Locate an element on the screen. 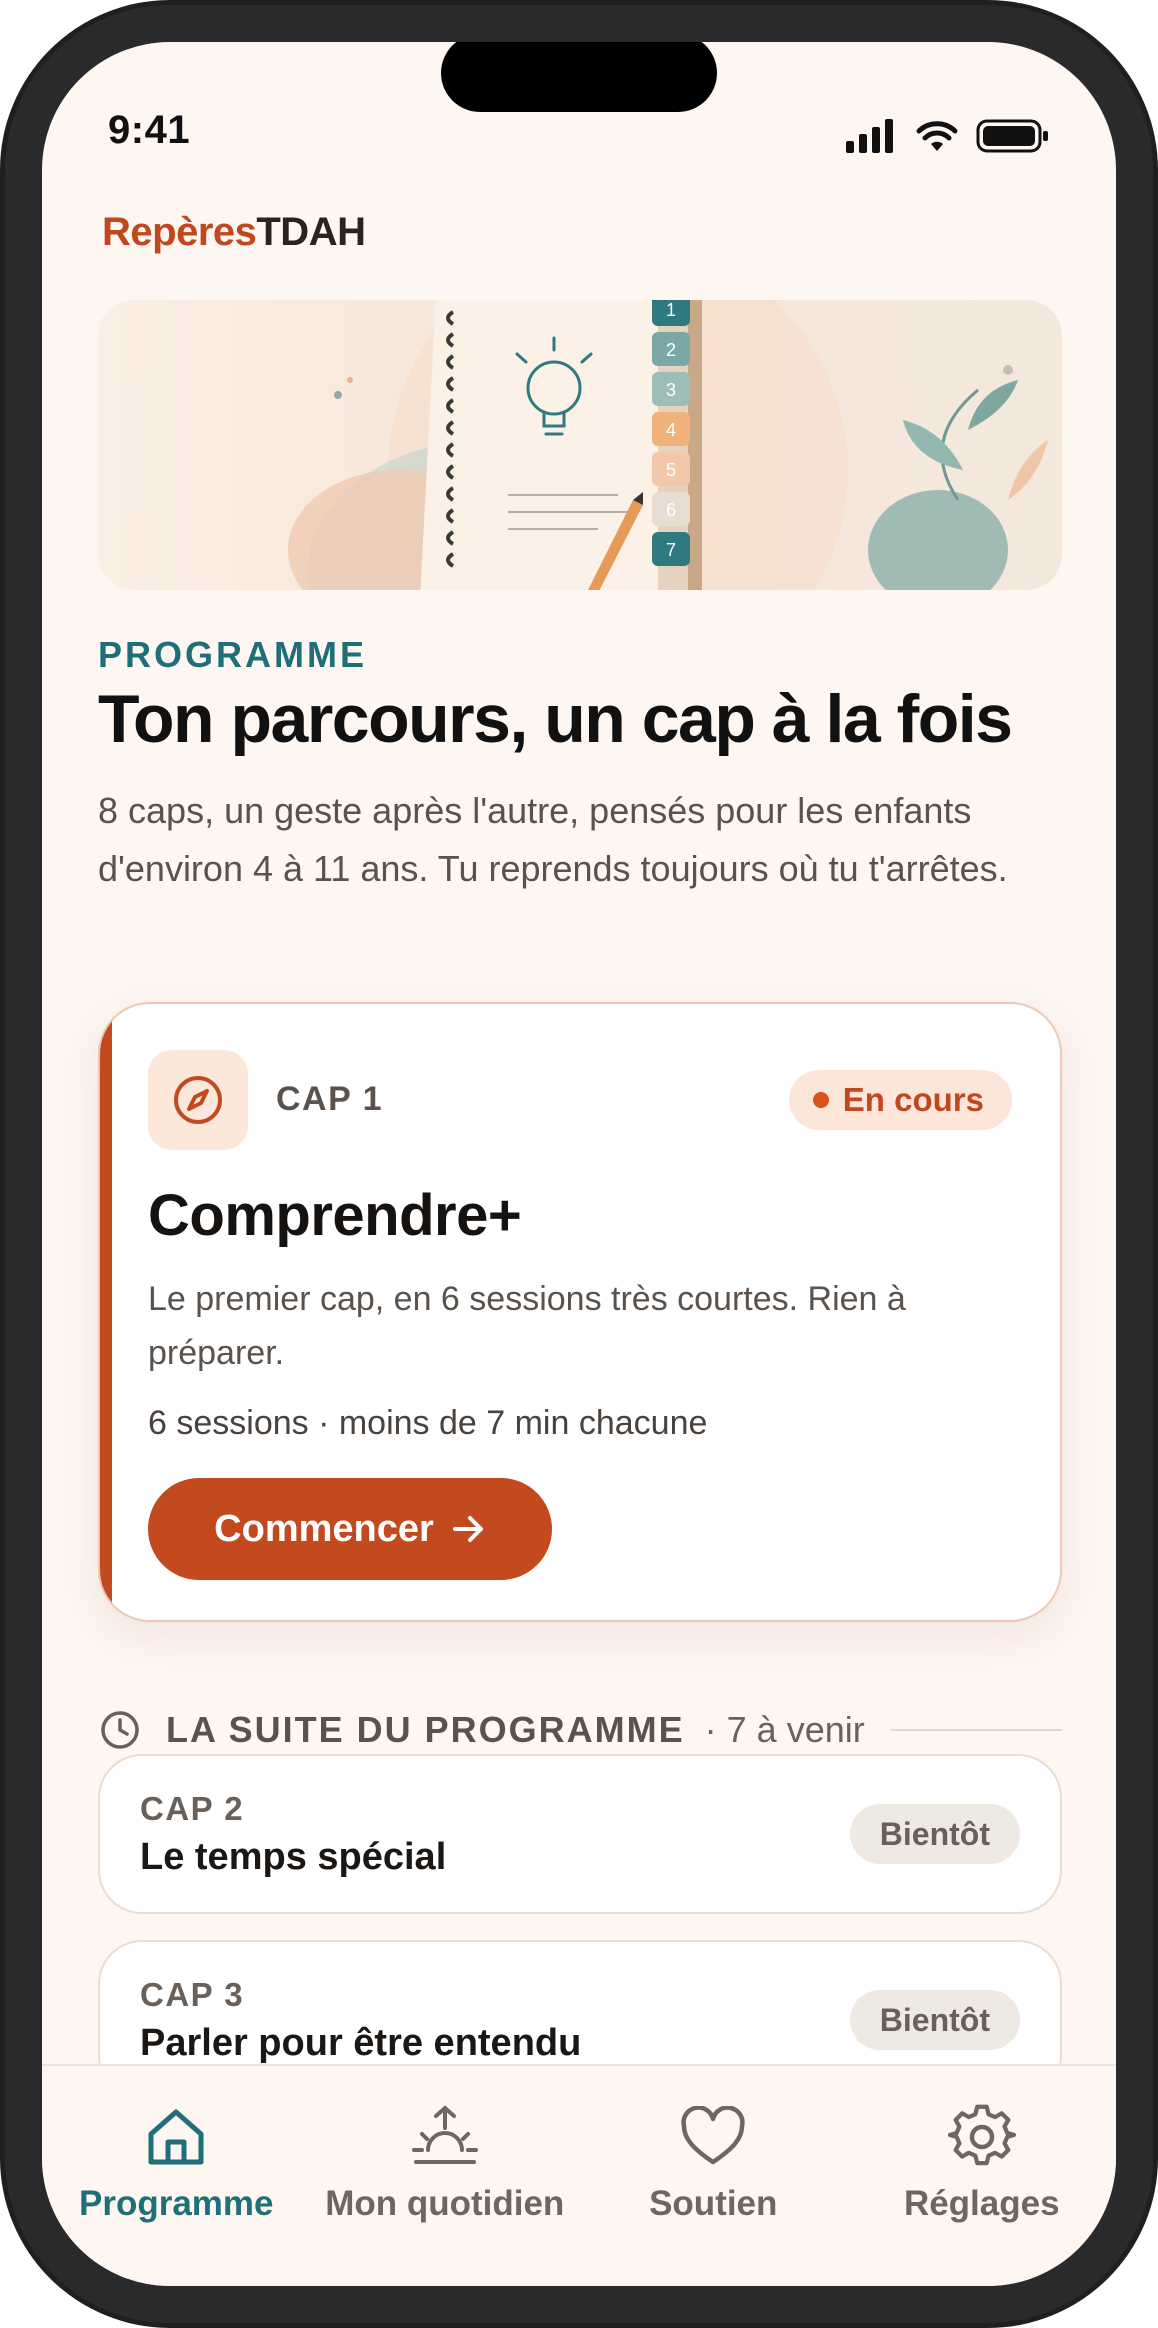 Image resolution: width=1158 pixels, height=2328 pixels. tab-label: Soutien is located at coordinates (713, 2203).